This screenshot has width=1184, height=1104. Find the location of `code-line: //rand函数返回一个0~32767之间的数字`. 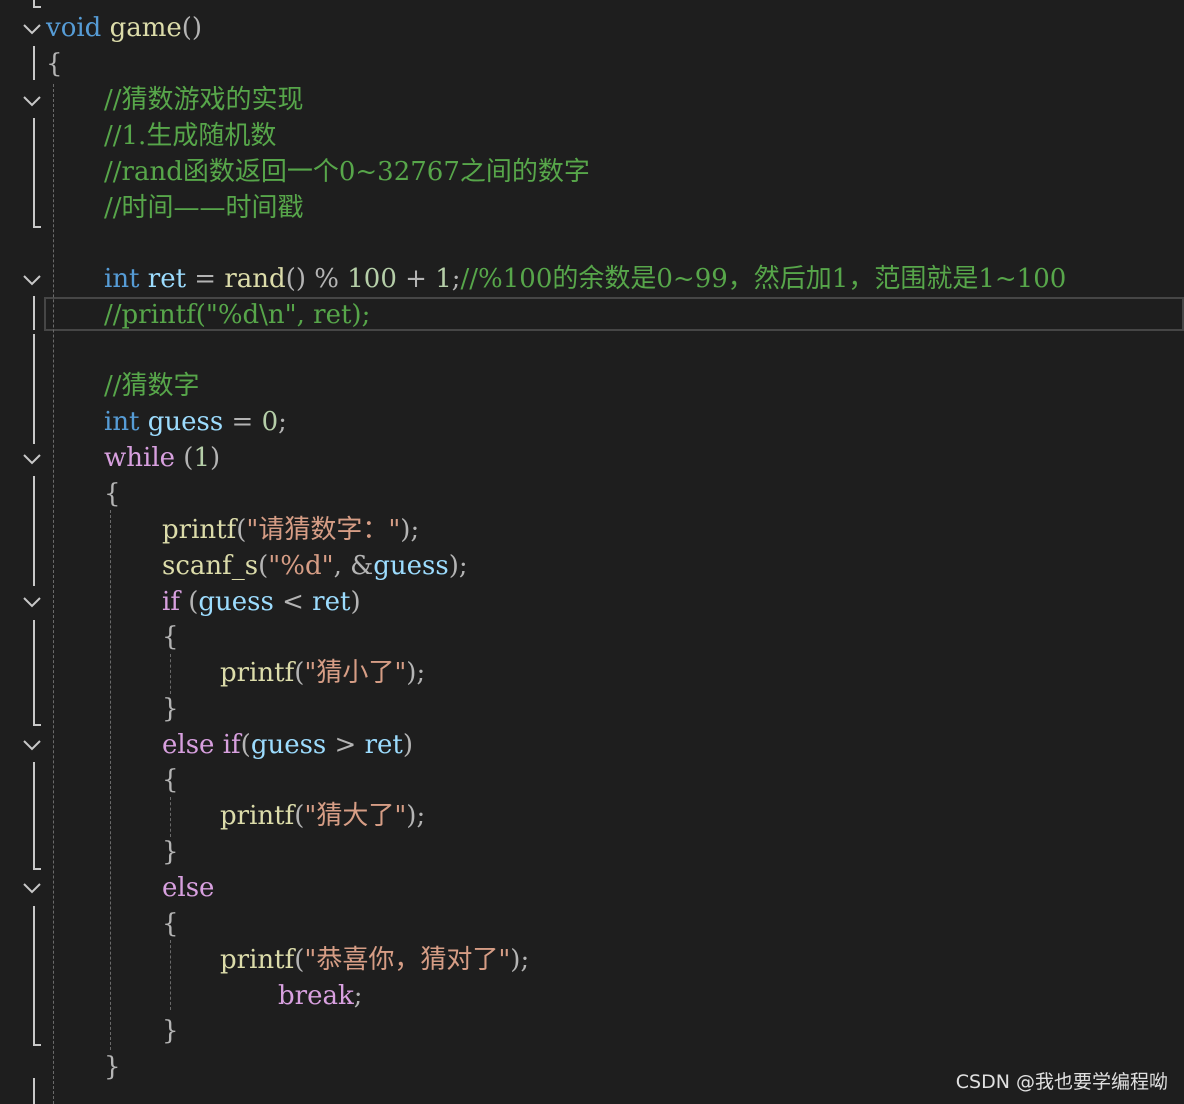

code-line: //rand函数返回一个0~32767之间的数字 is located at coordinates (347, 172).